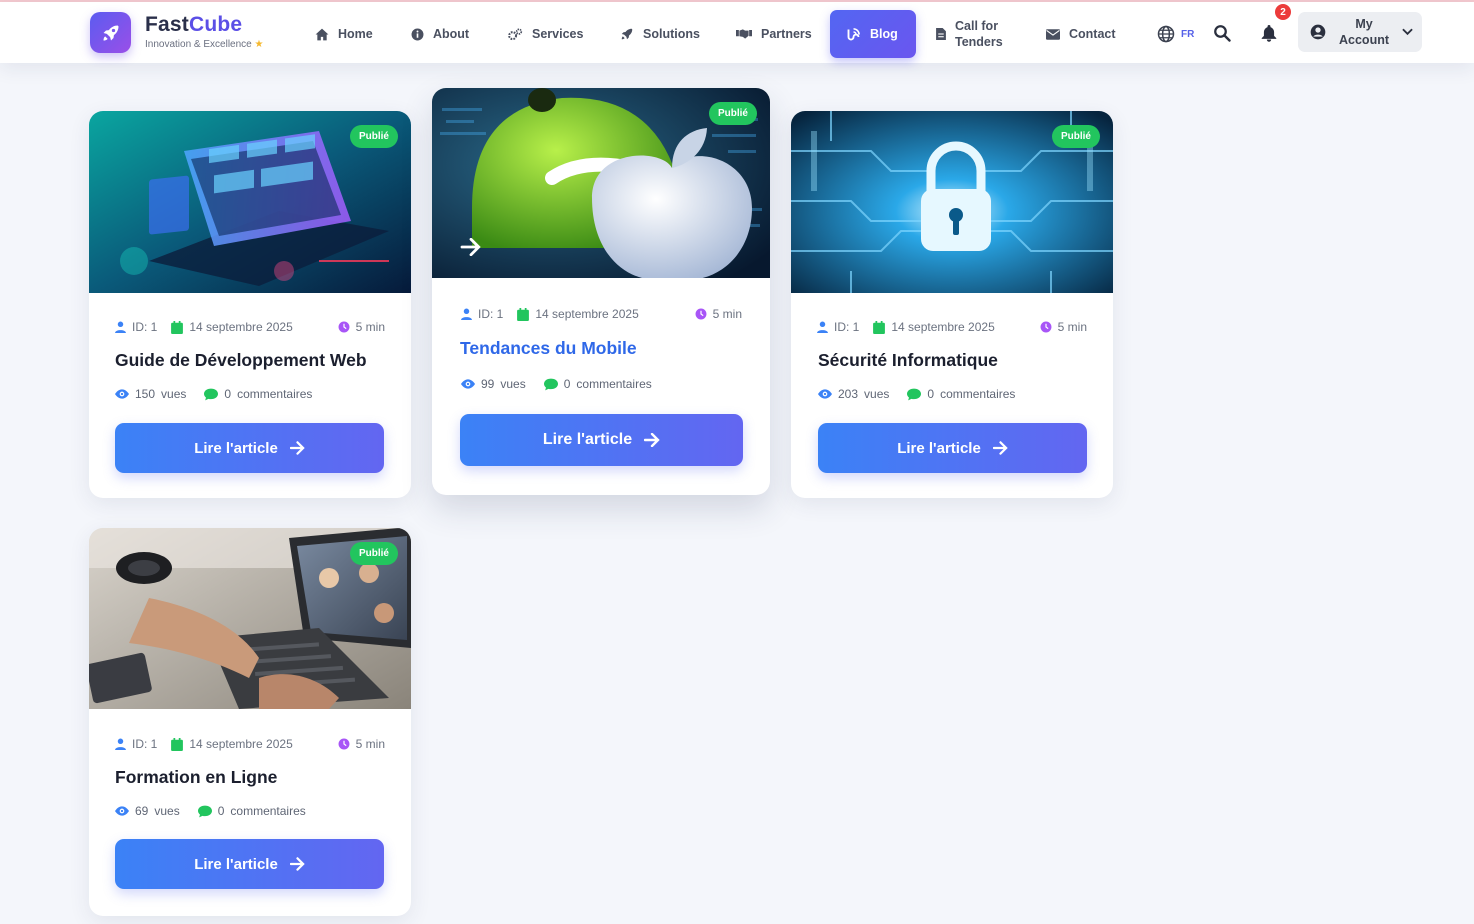  I want to click on search-button, so click(1222, 35).